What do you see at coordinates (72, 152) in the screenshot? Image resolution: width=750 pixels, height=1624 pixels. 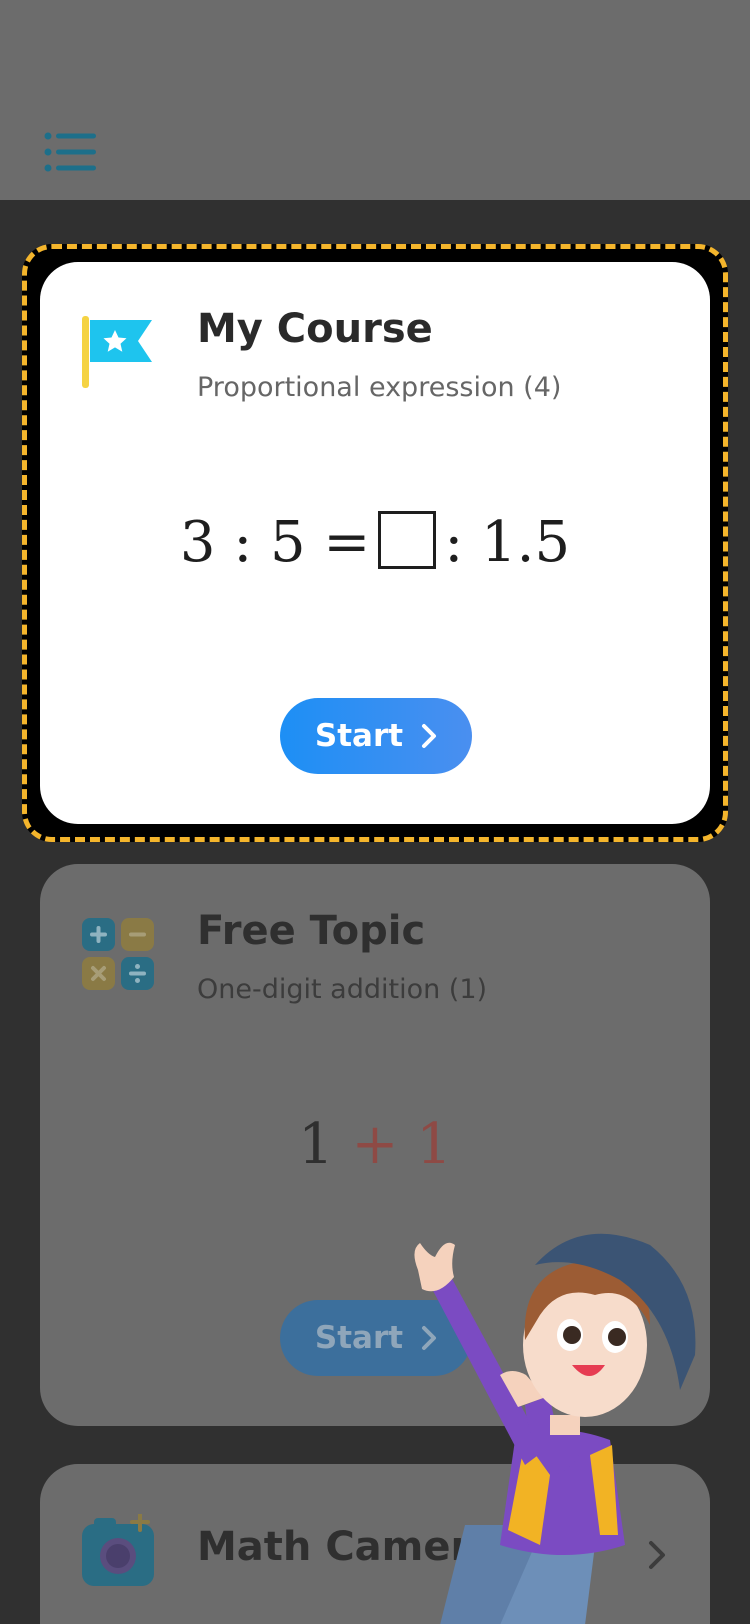 I see `list-icon` at bounding box center [72, 152].